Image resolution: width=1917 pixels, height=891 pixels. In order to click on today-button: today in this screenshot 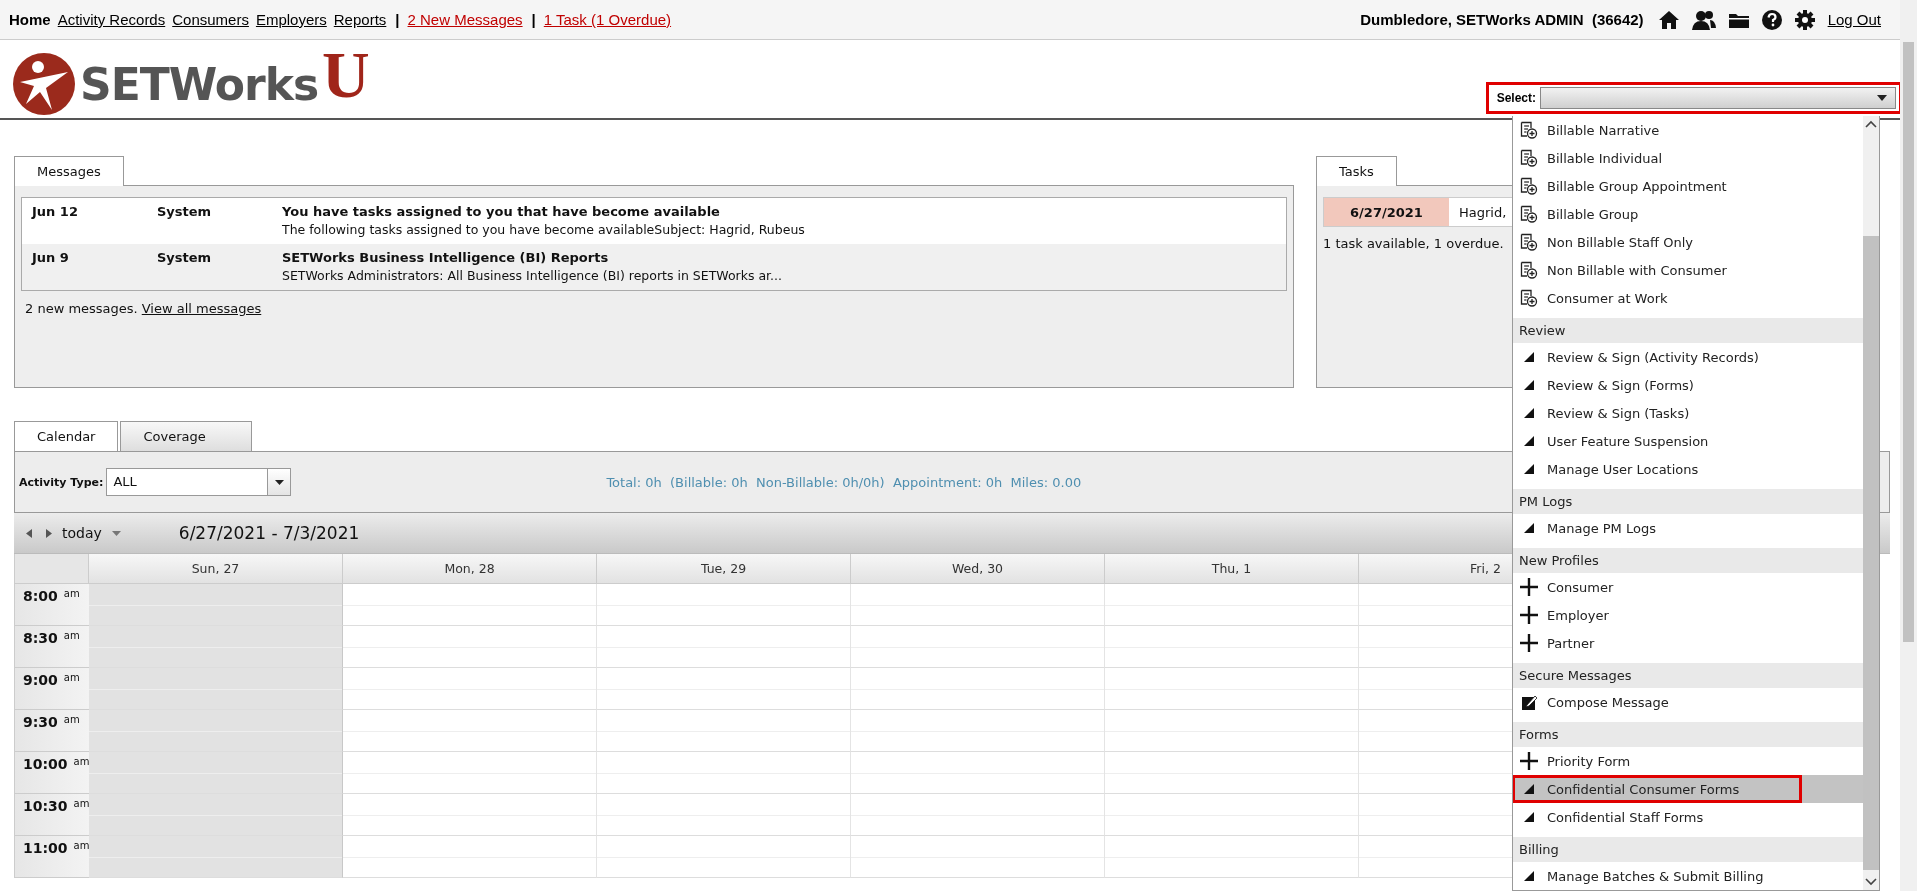, I will do `click(91, 533)`.